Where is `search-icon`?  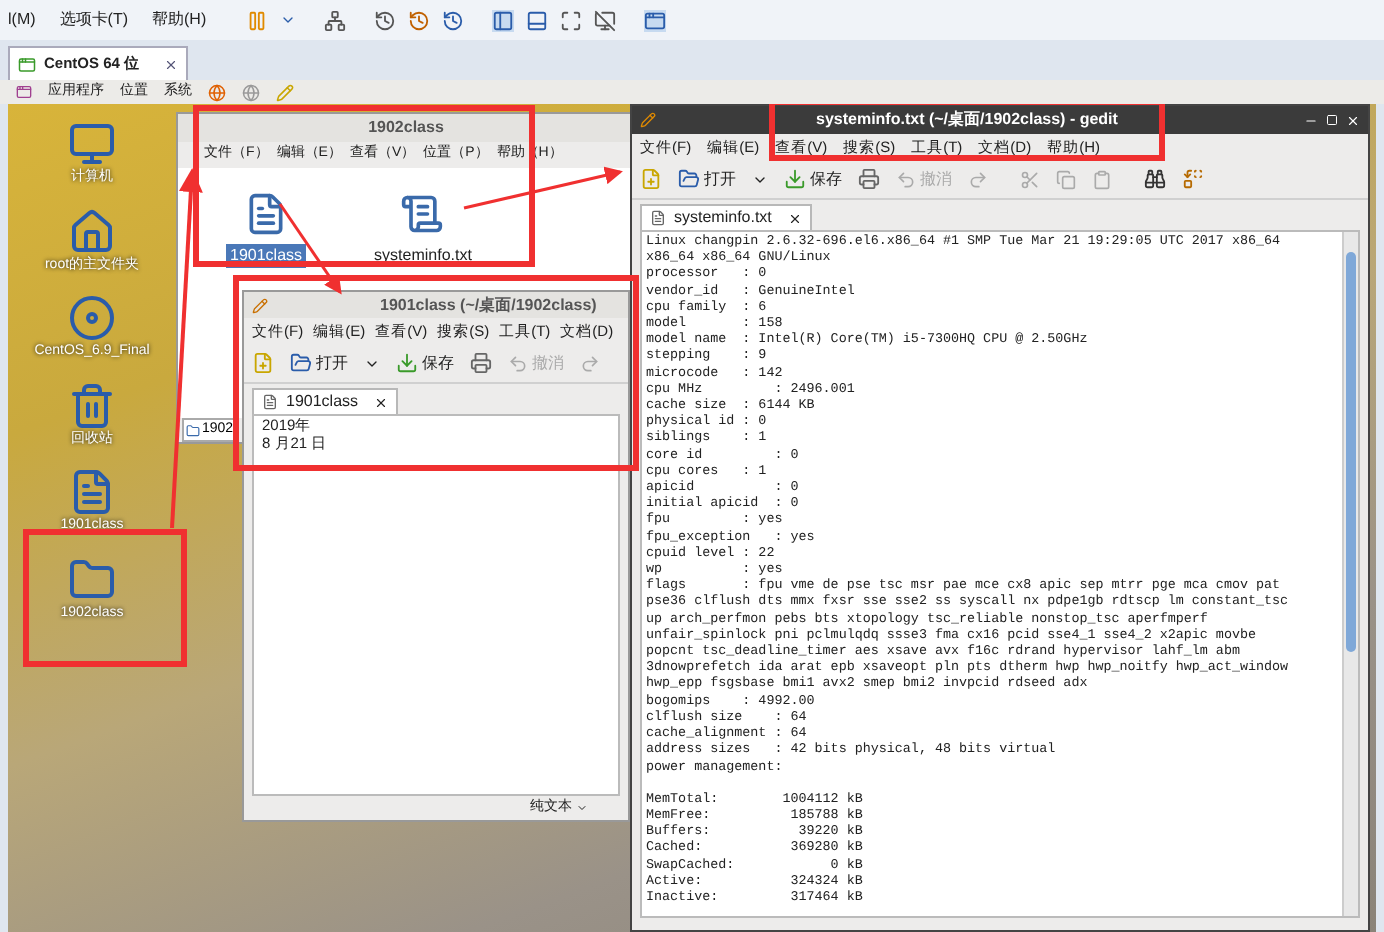 search-icon is located at coordinates (1155, 179).